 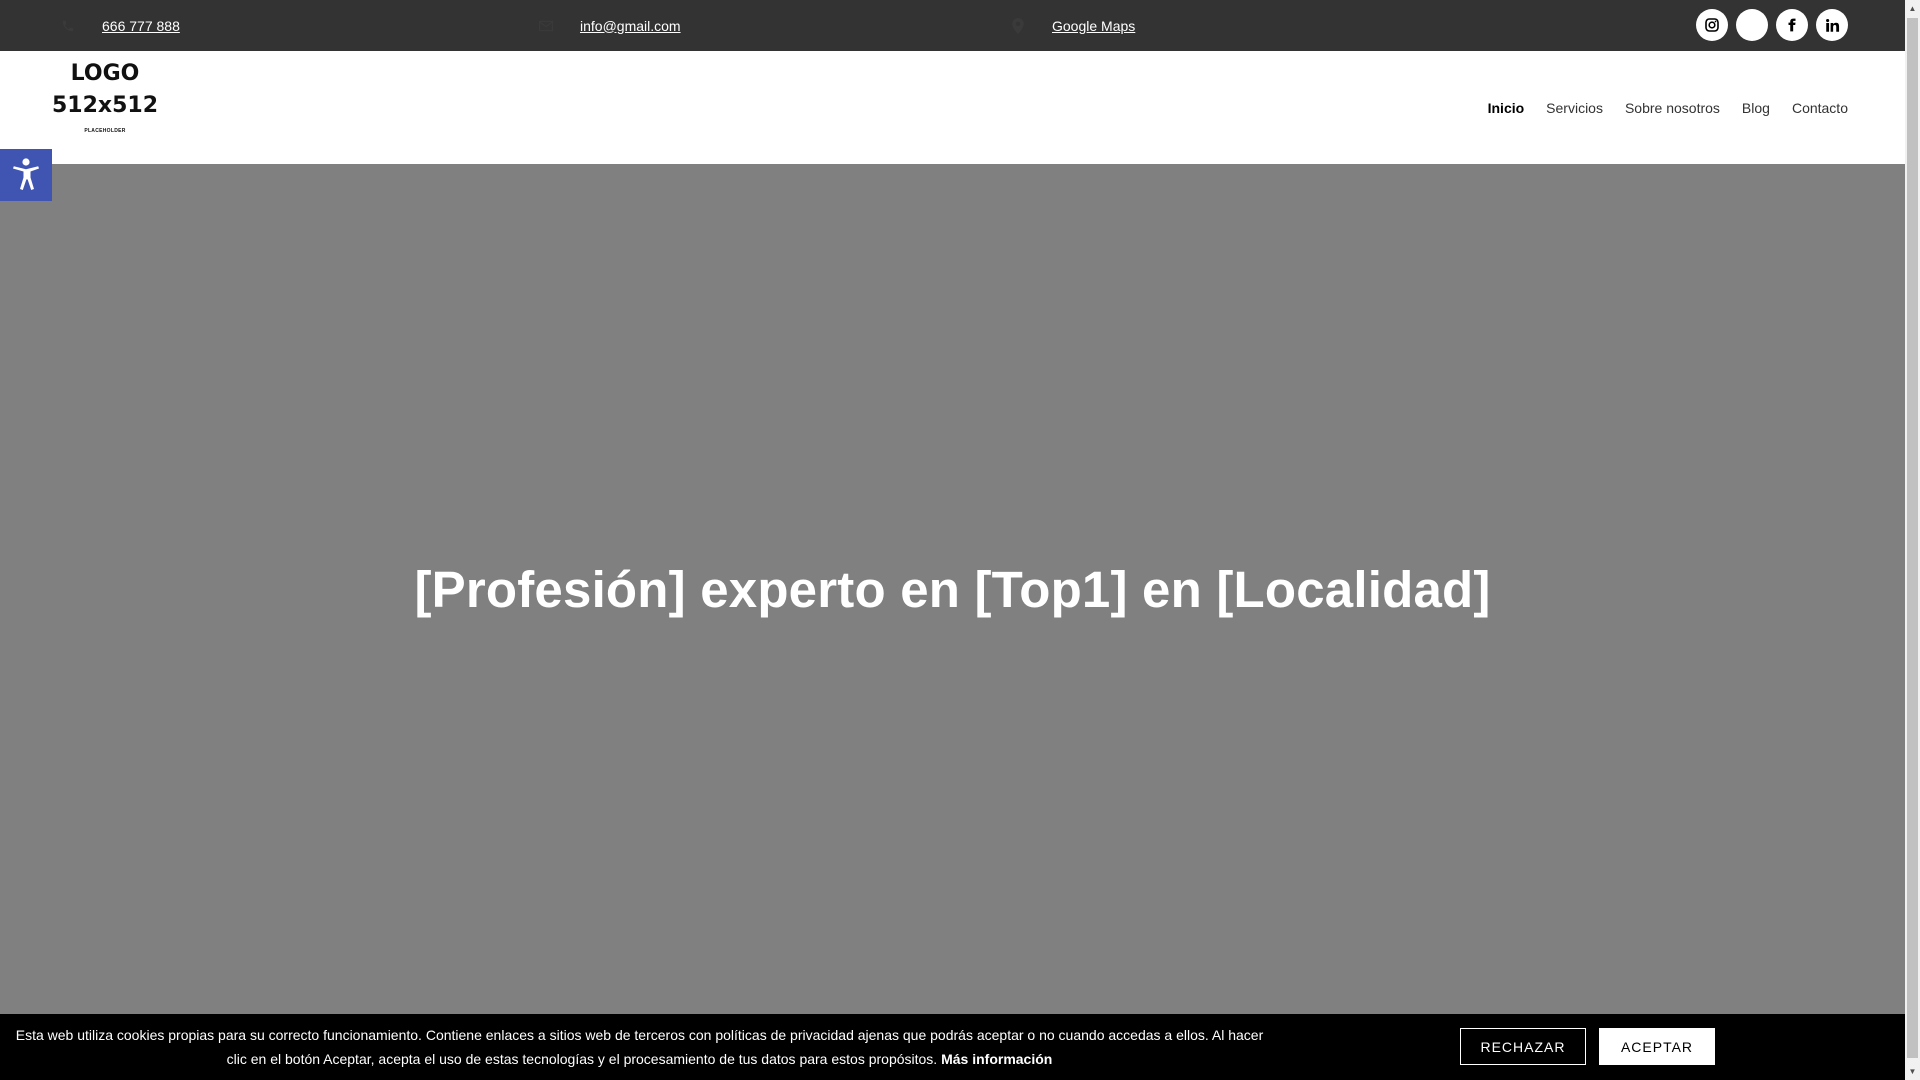 What do you see at coordinates (105, 131) in the screenshot?
I see `logo-text-line3: PLACEHOLDER` at bounding box center [105, 131].